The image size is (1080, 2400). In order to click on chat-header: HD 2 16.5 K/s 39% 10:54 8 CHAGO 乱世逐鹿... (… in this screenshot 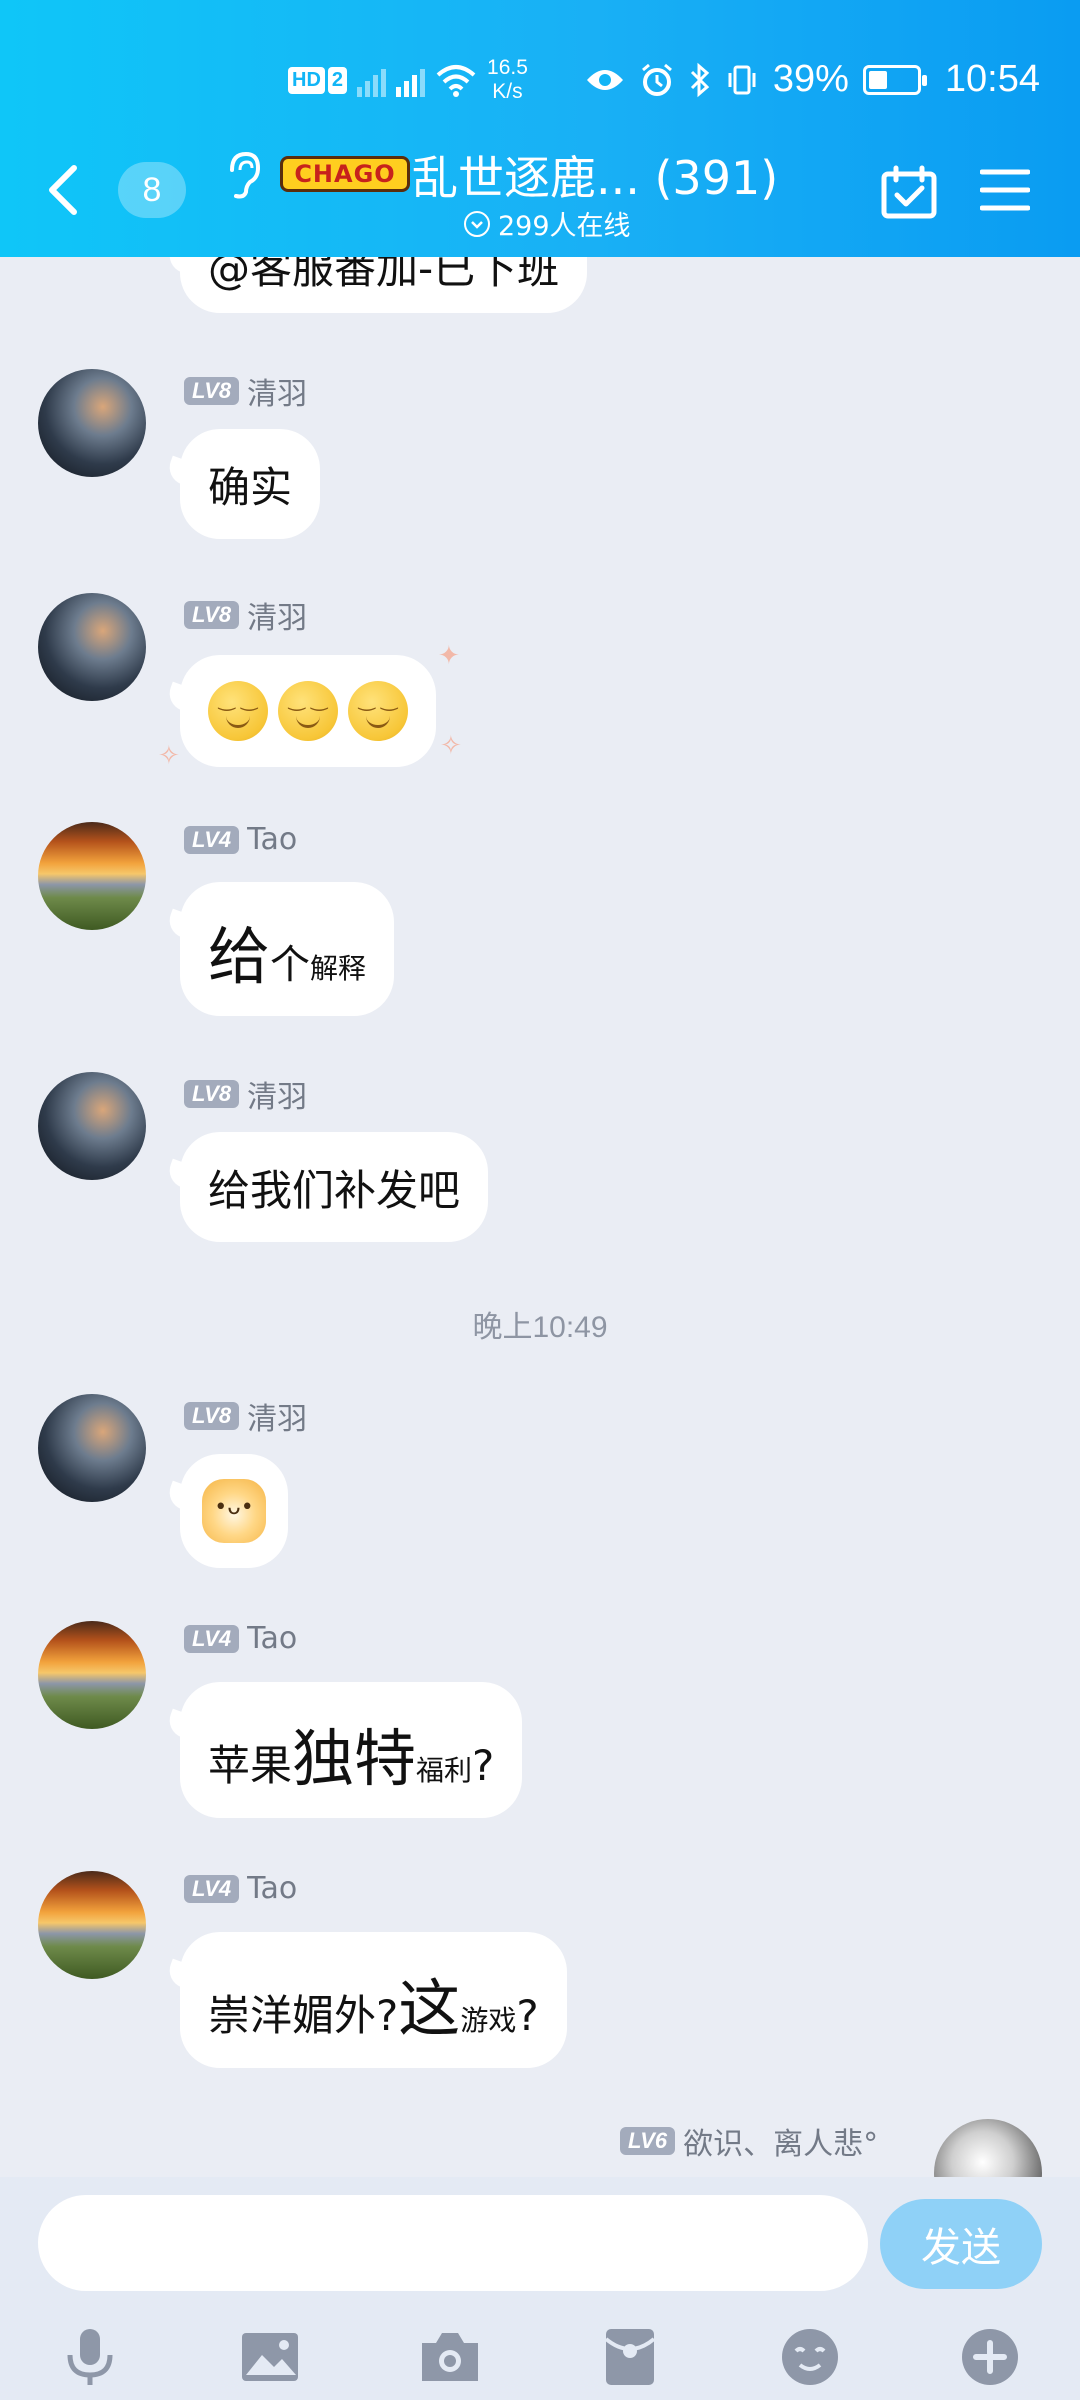, I will do `click(540, 128)`.